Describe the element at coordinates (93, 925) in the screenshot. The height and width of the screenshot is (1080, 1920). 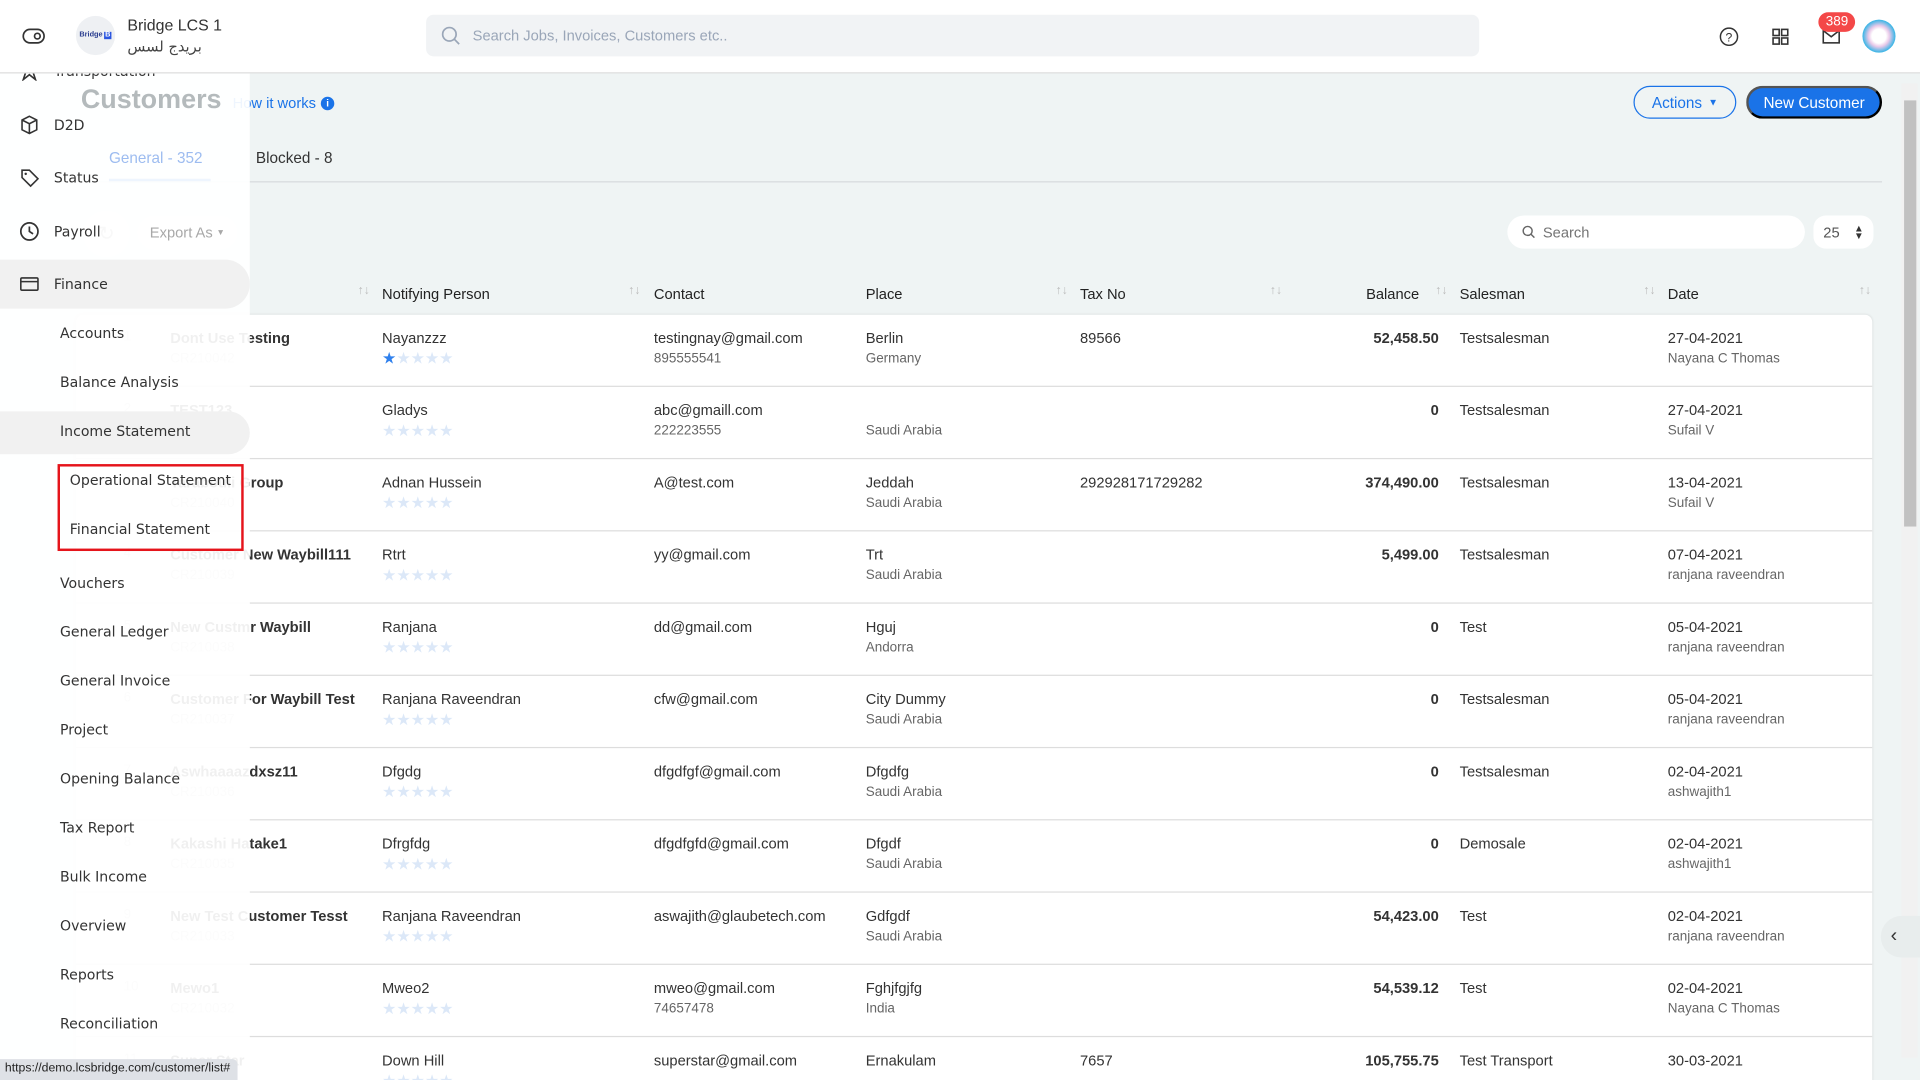
I see `sidebar-subitem-overview: Overview` at that location.